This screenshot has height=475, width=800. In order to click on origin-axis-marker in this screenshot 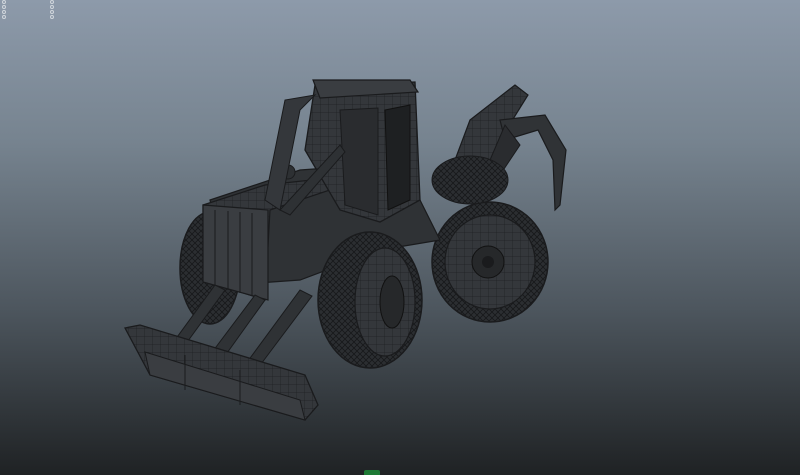, I will do `click(372, 472)`.